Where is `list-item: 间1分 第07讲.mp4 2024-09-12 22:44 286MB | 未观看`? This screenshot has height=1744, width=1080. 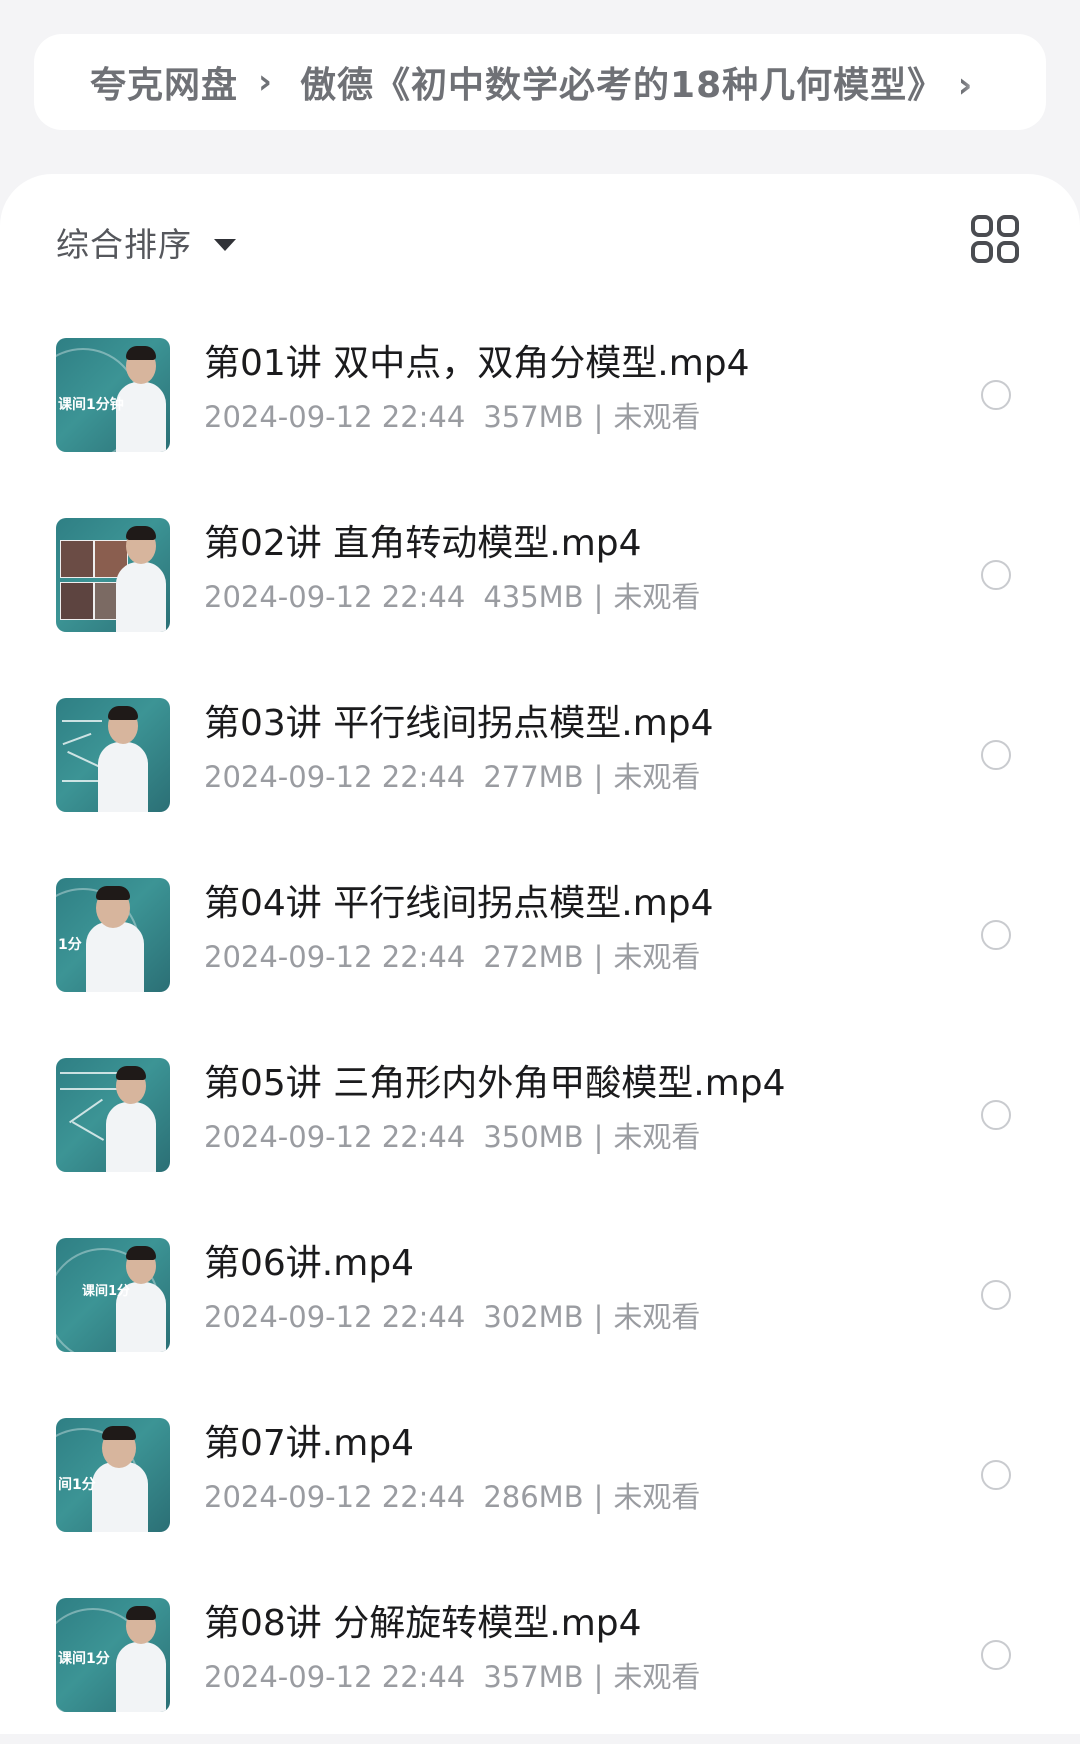 list-item: 间1分 第07讲.mp4 2024-09-12 22:44 286MB | 未观看 is located at coordinates (540, 1474).